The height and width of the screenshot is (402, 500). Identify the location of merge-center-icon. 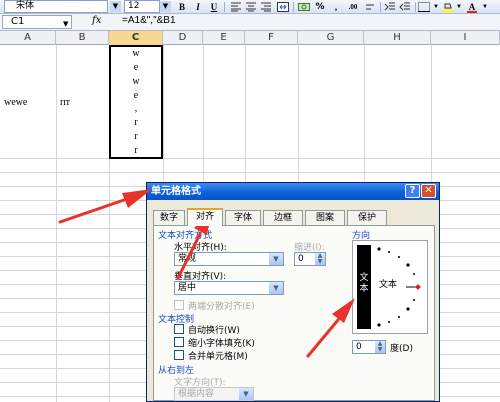
(283, 7).